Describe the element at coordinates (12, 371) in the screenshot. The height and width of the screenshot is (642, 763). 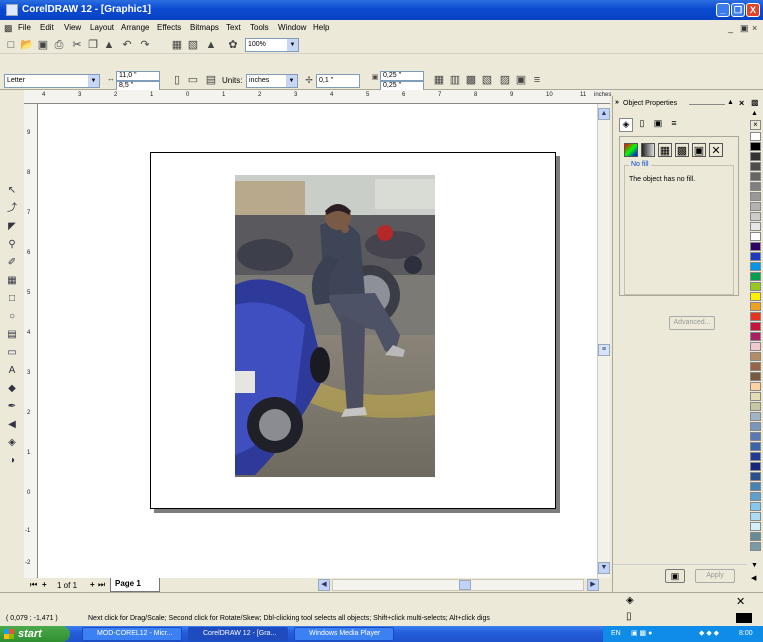
I see `text-tool-icon: A` at that location.